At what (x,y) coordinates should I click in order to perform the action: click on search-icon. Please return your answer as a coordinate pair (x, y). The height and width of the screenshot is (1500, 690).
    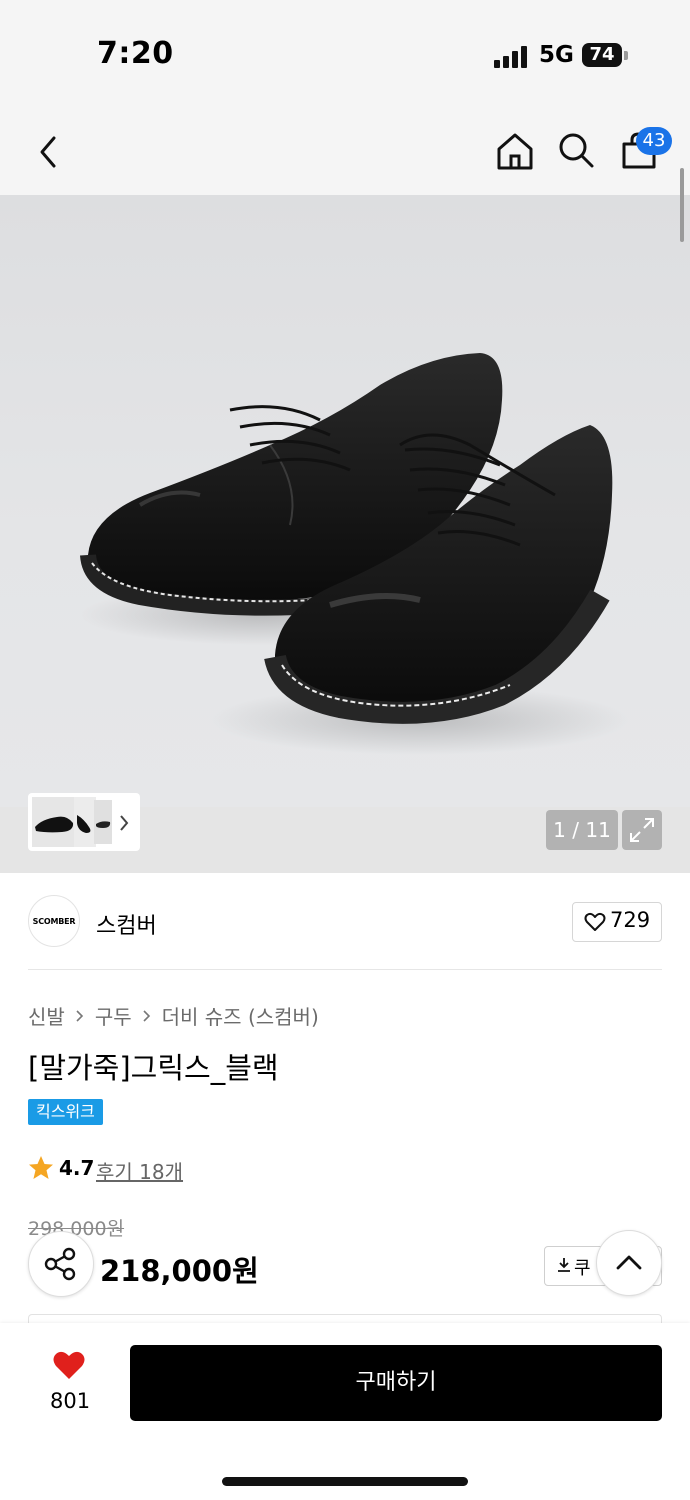
    Looking at the image, I should click on (576, 150).